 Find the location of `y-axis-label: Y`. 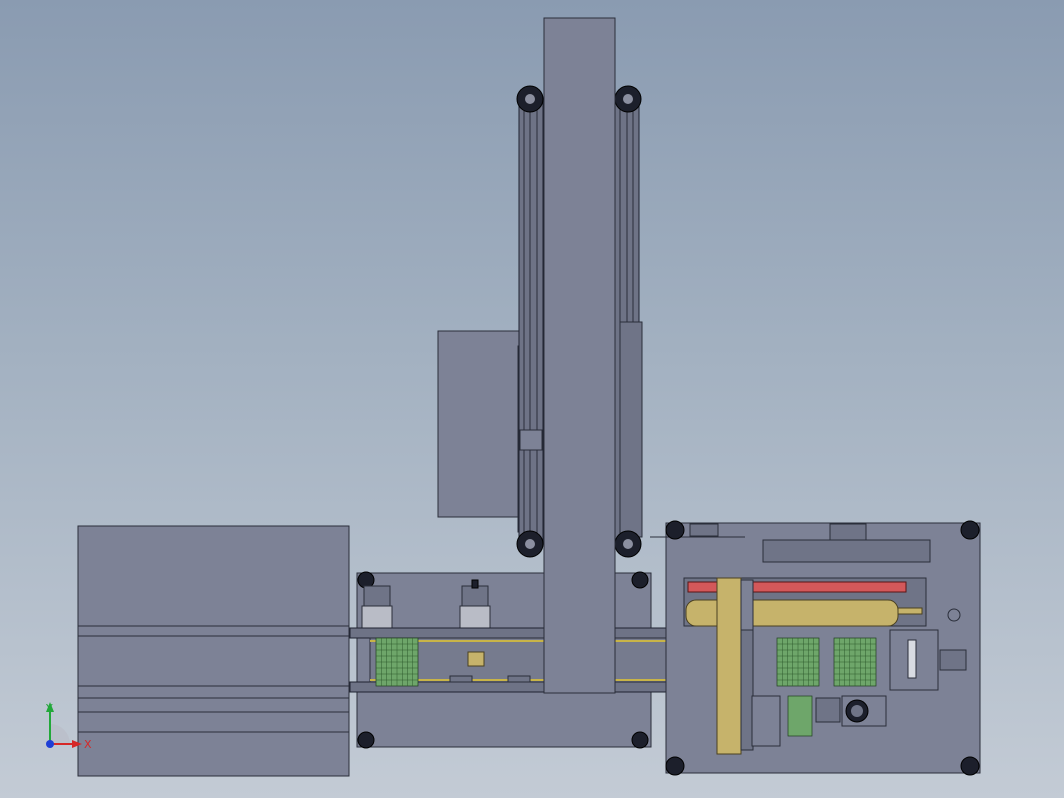

y-axis-label: Y is located at coordinates (49, 708).